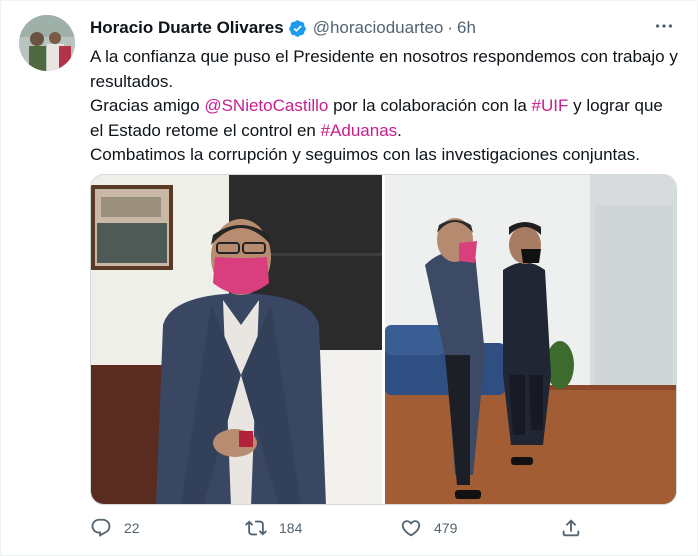 Image resolution: width=698 pixels, height=556 pixels. What do you see at coordinates (446, 528) in the screenshot?
I see `like-count: 479` at bounding box center [446, 528].